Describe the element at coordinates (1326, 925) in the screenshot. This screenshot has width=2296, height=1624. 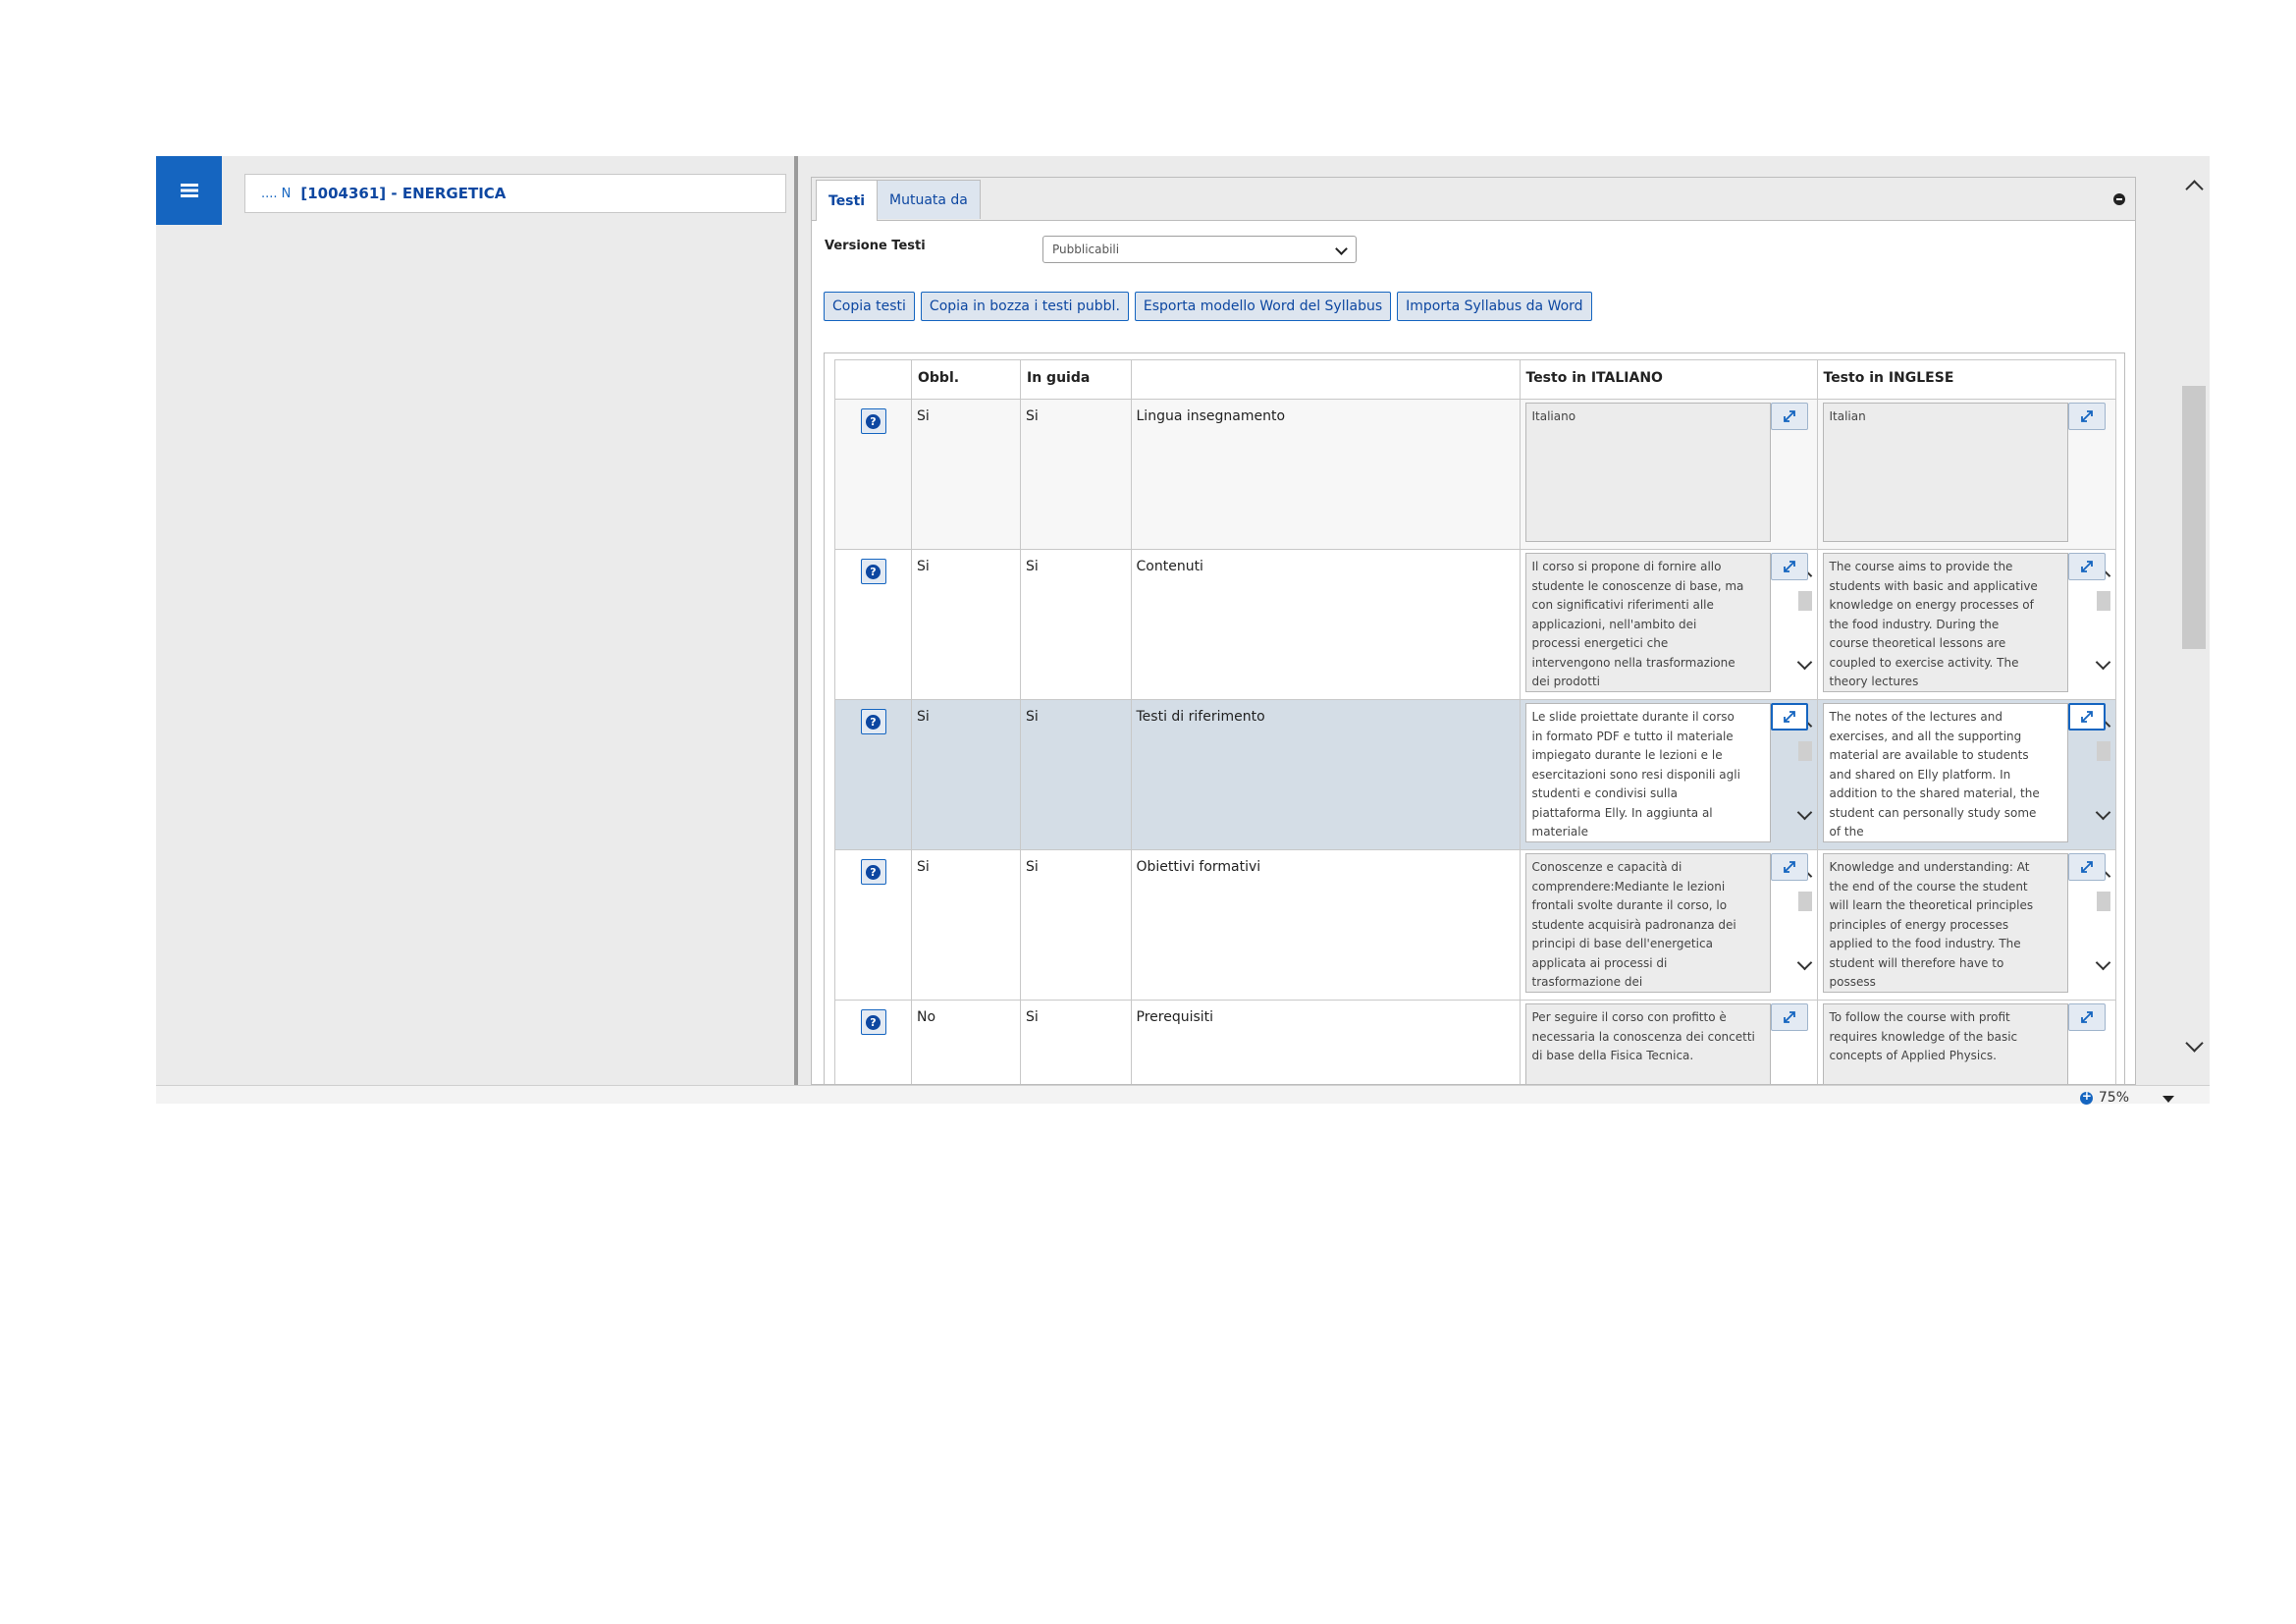
I see `cell-field: Obiettivi formativi` at that location.